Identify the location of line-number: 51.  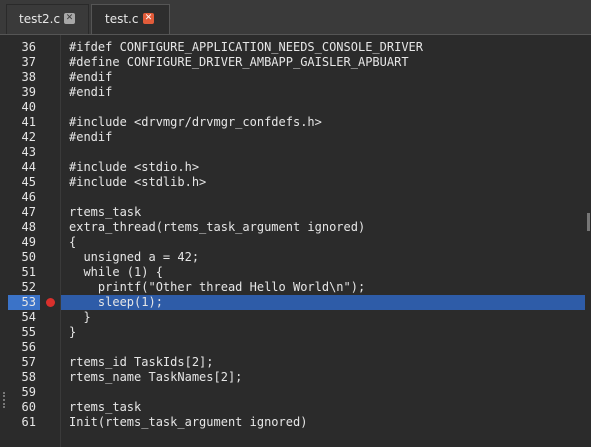
(23, 272).